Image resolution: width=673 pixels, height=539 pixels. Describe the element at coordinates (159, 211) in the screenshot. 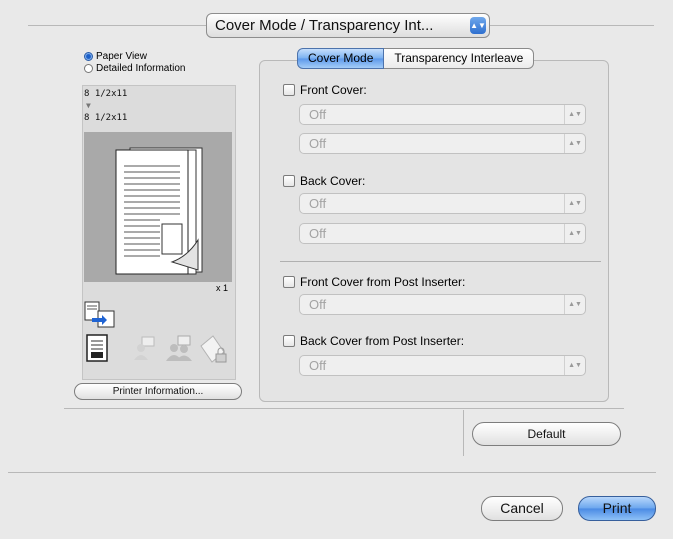

I see `document-preview-icon` at that location.